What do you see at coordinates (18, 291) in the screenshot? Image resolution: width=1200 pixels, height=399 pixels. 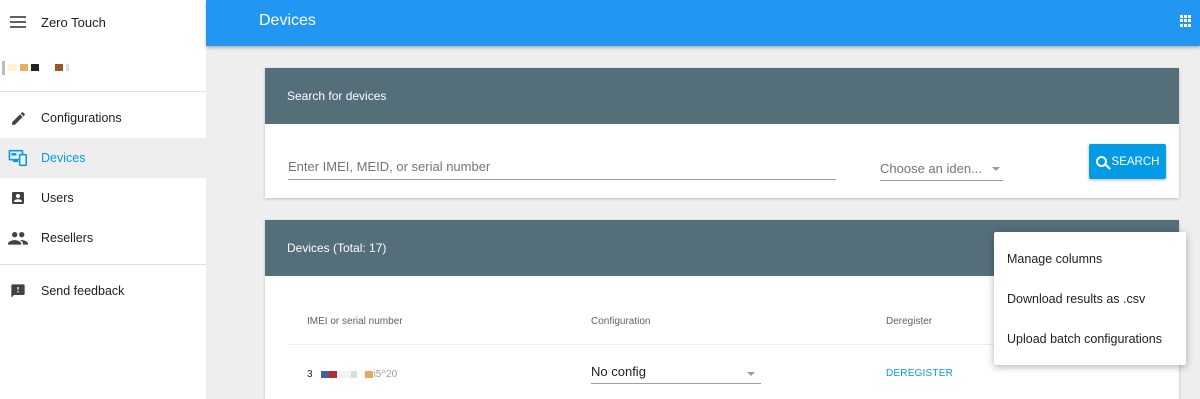 I see `feedback-icon` at bounding box center [18, 291].